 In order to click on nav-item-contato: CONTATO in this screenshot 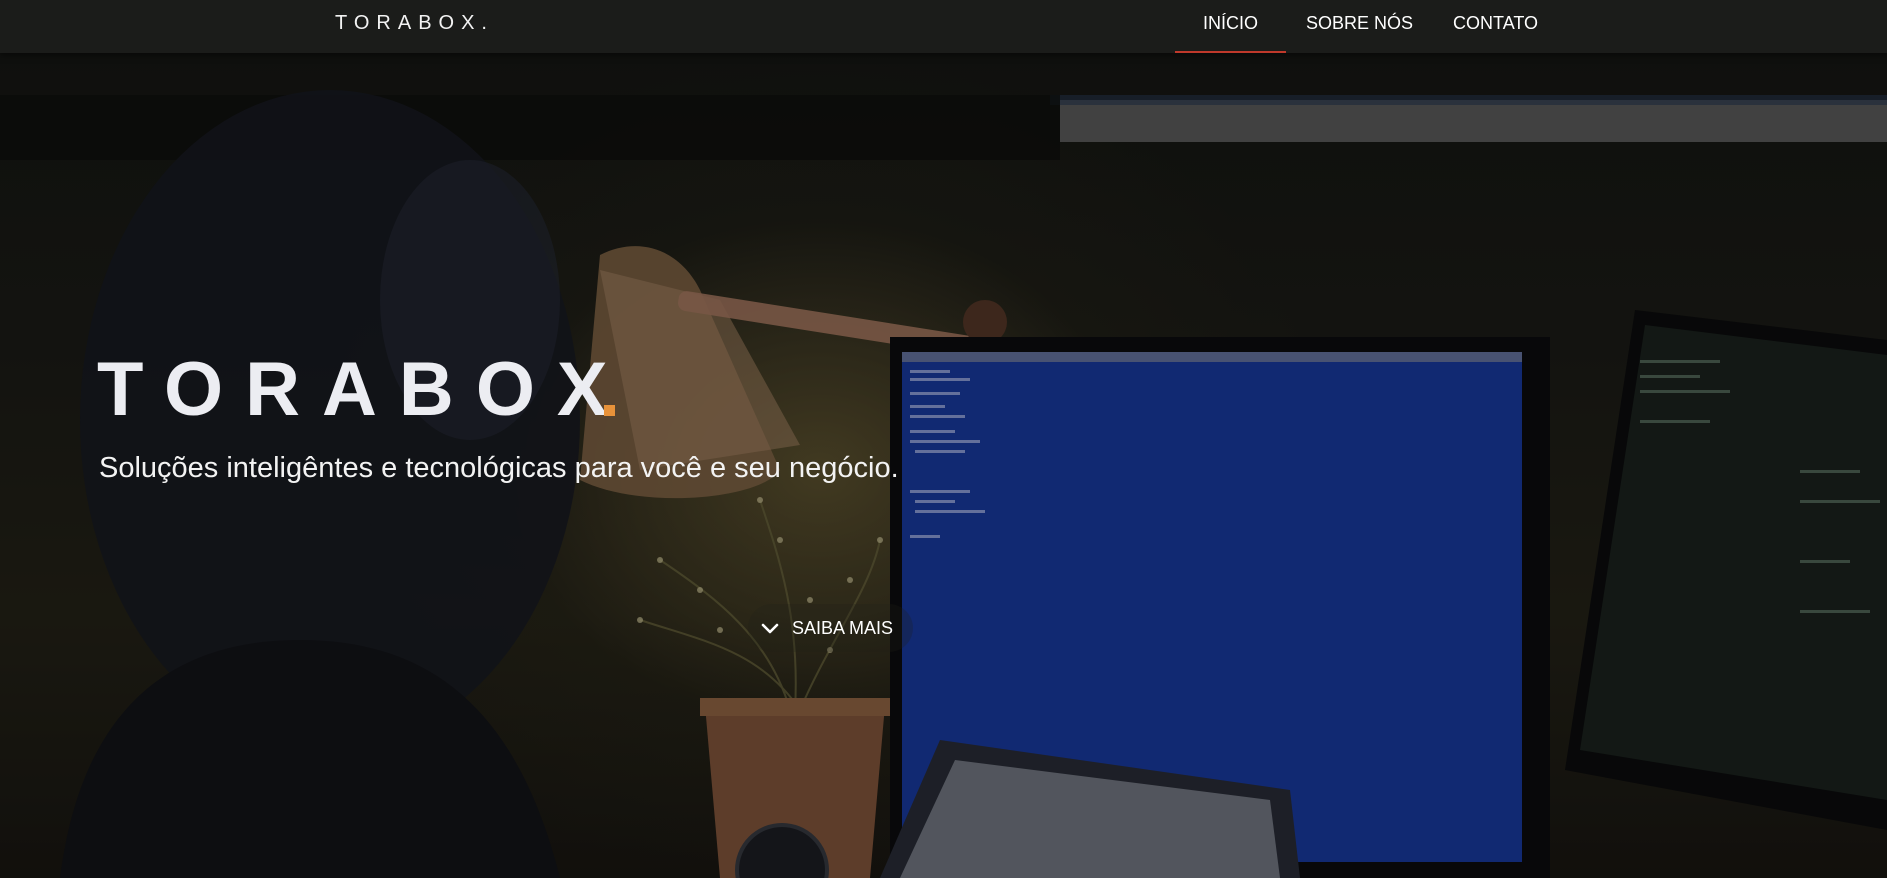, I will do `click(1495, 26)`.